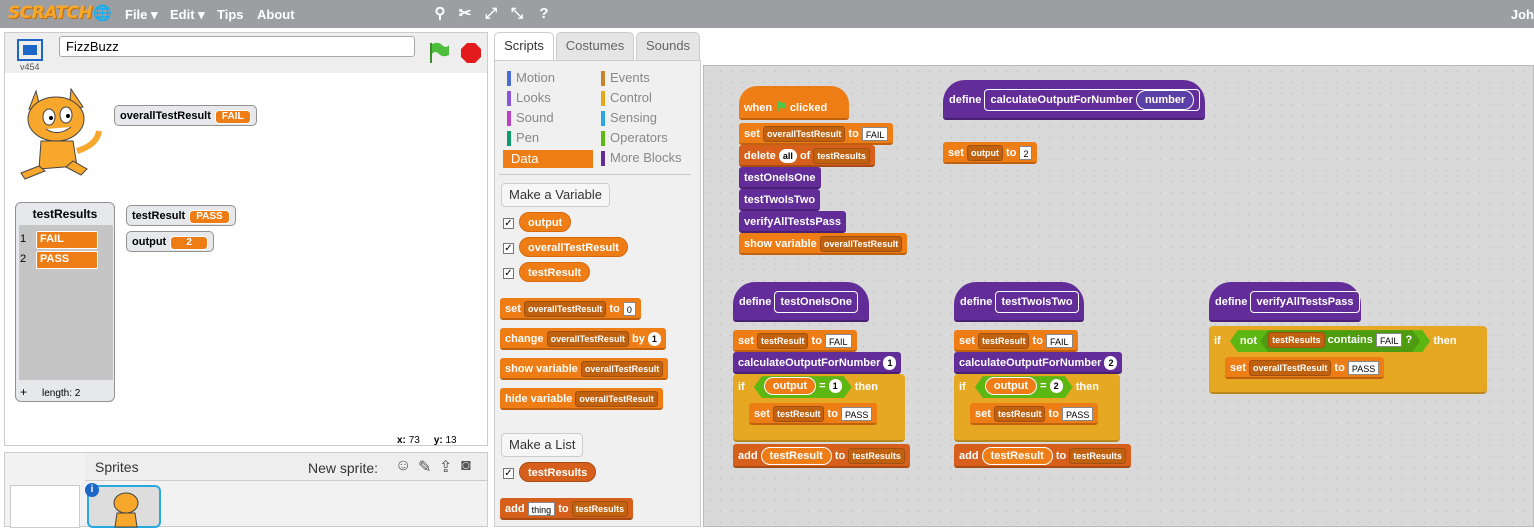  I want to click on when-flag-clicked-hat: when ⚑ clicked, so click(794, 103).